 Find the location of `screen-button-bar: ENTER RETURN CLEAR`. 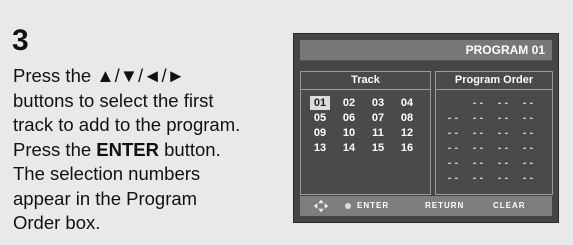

screen-button-bar: ENTER RETURN CLEAR is located at coordinates (426, 206).